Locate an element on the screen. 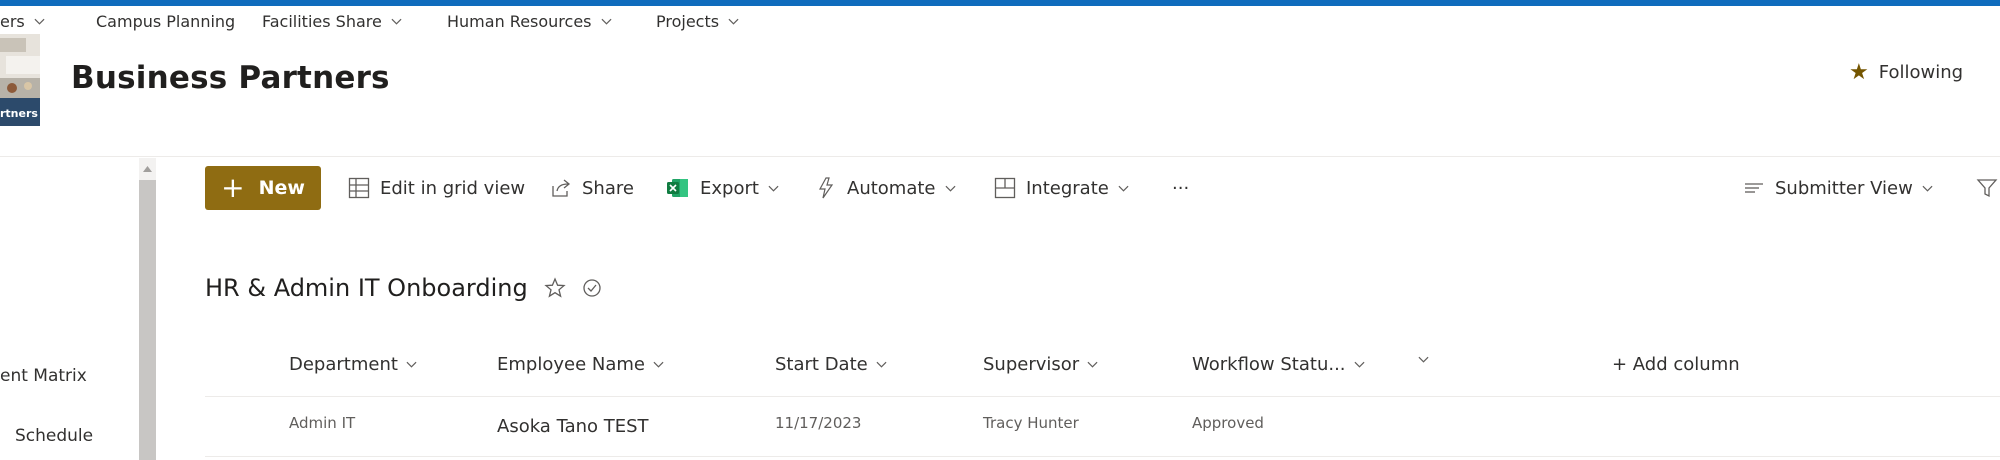  column-header-supervisor: Supervisor is located at coordinates (1040, 364).